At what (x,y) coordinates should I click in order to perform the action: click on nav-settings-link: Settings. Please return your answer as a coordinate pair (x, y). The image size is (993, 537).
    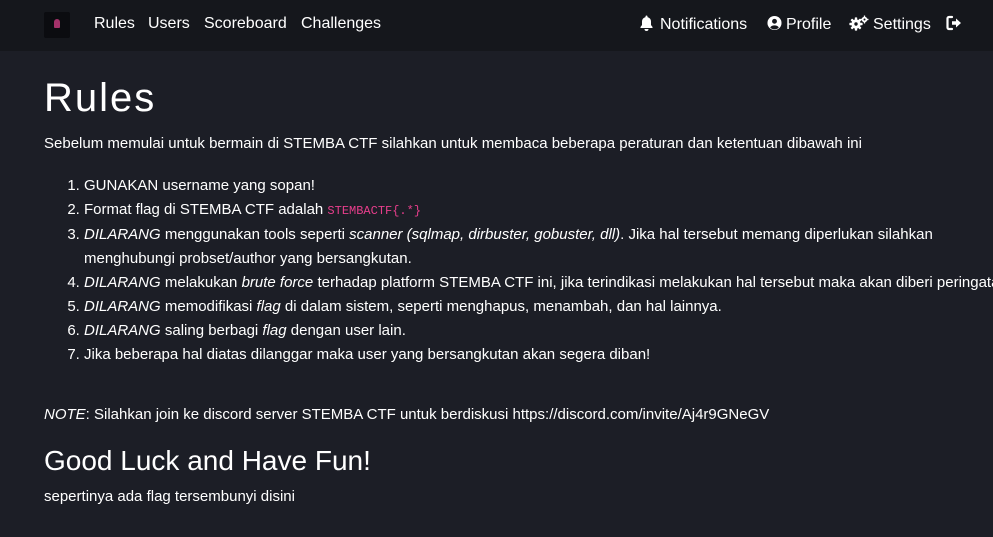
    Looking at the image, I should click on (890, 24).